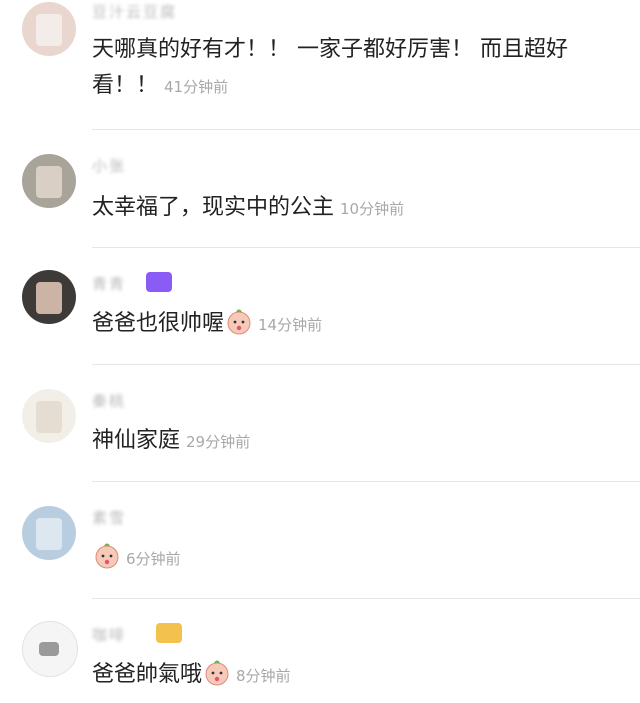 This screenshot has height=703, width=640. I want to click on comment-body: 神仙家庭, so click(136, 440).